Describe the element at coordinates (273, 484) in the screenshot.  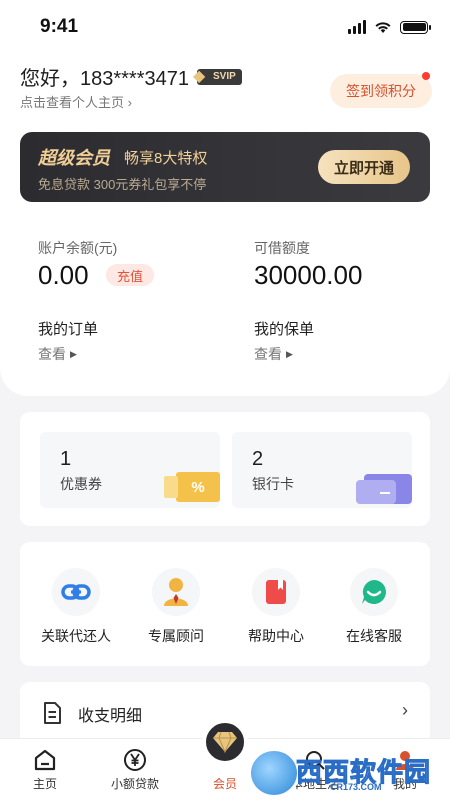
I see `bank-cards-label: 银行卡` at that location.